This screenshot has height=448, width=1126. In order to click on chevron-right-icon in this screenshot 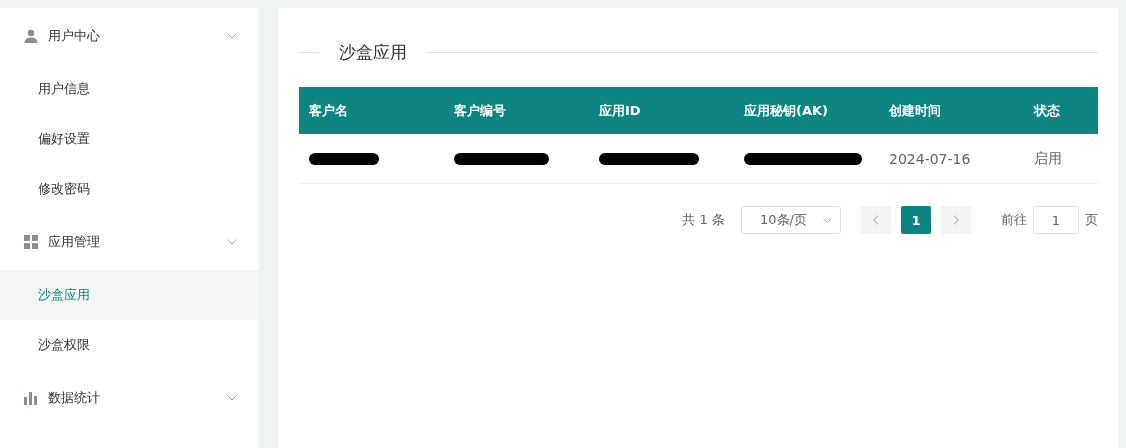, I will do `click(956, 220)`.